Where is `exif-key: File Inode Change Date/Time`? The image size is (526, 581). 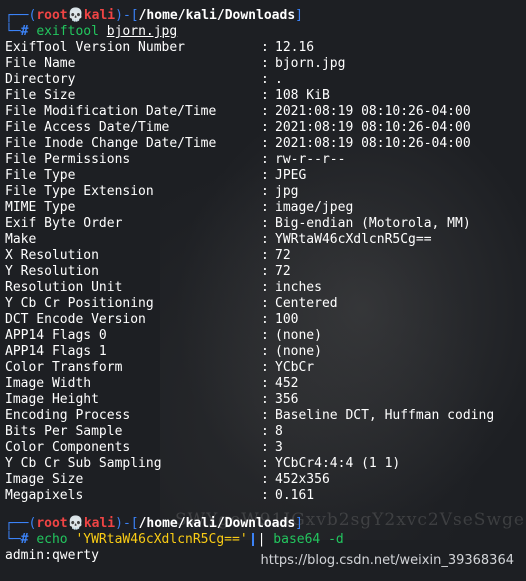 exif-key: File Inode Change Date/Time is located at coordinates (111, 143).